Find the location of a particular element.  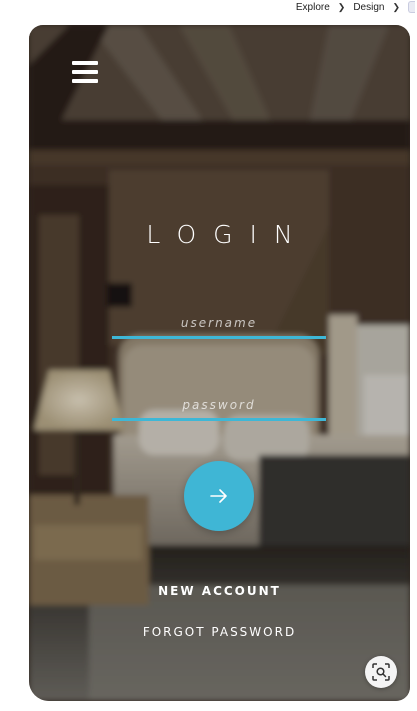

submit-login-button is located at coordinates (219, 496).